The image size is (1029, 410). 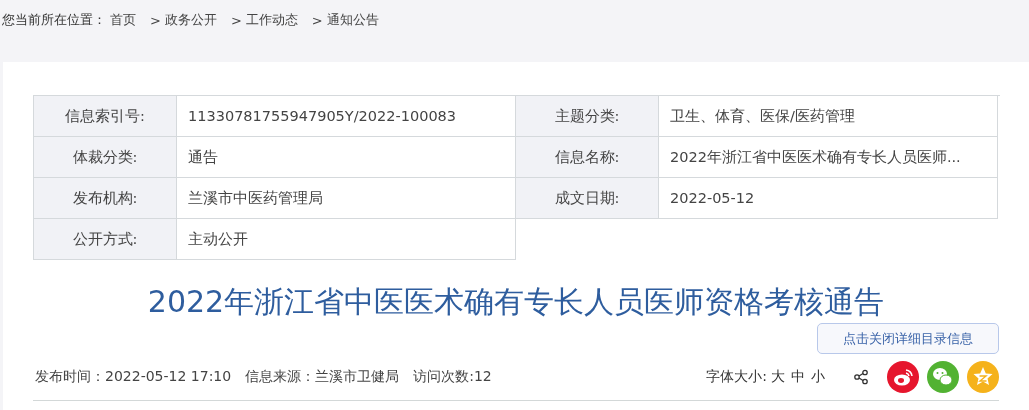 What do you see at coordinates (105, 198) in the screenshot?
I see `table-cell: 发布机构:` at bounding box center [105, 198].